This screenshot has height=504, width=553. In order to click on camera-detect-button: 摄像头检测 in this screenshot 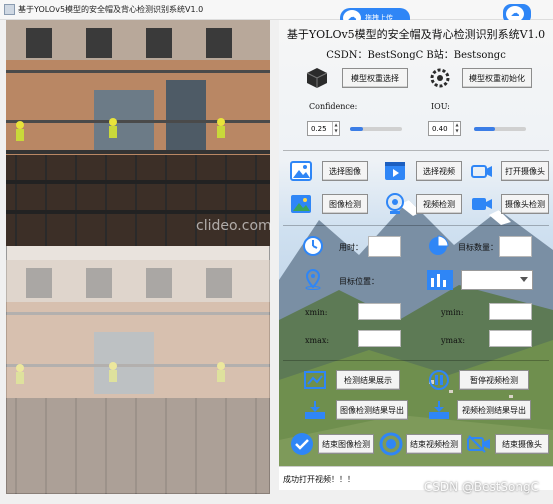, I will do `click(525, 204)`.